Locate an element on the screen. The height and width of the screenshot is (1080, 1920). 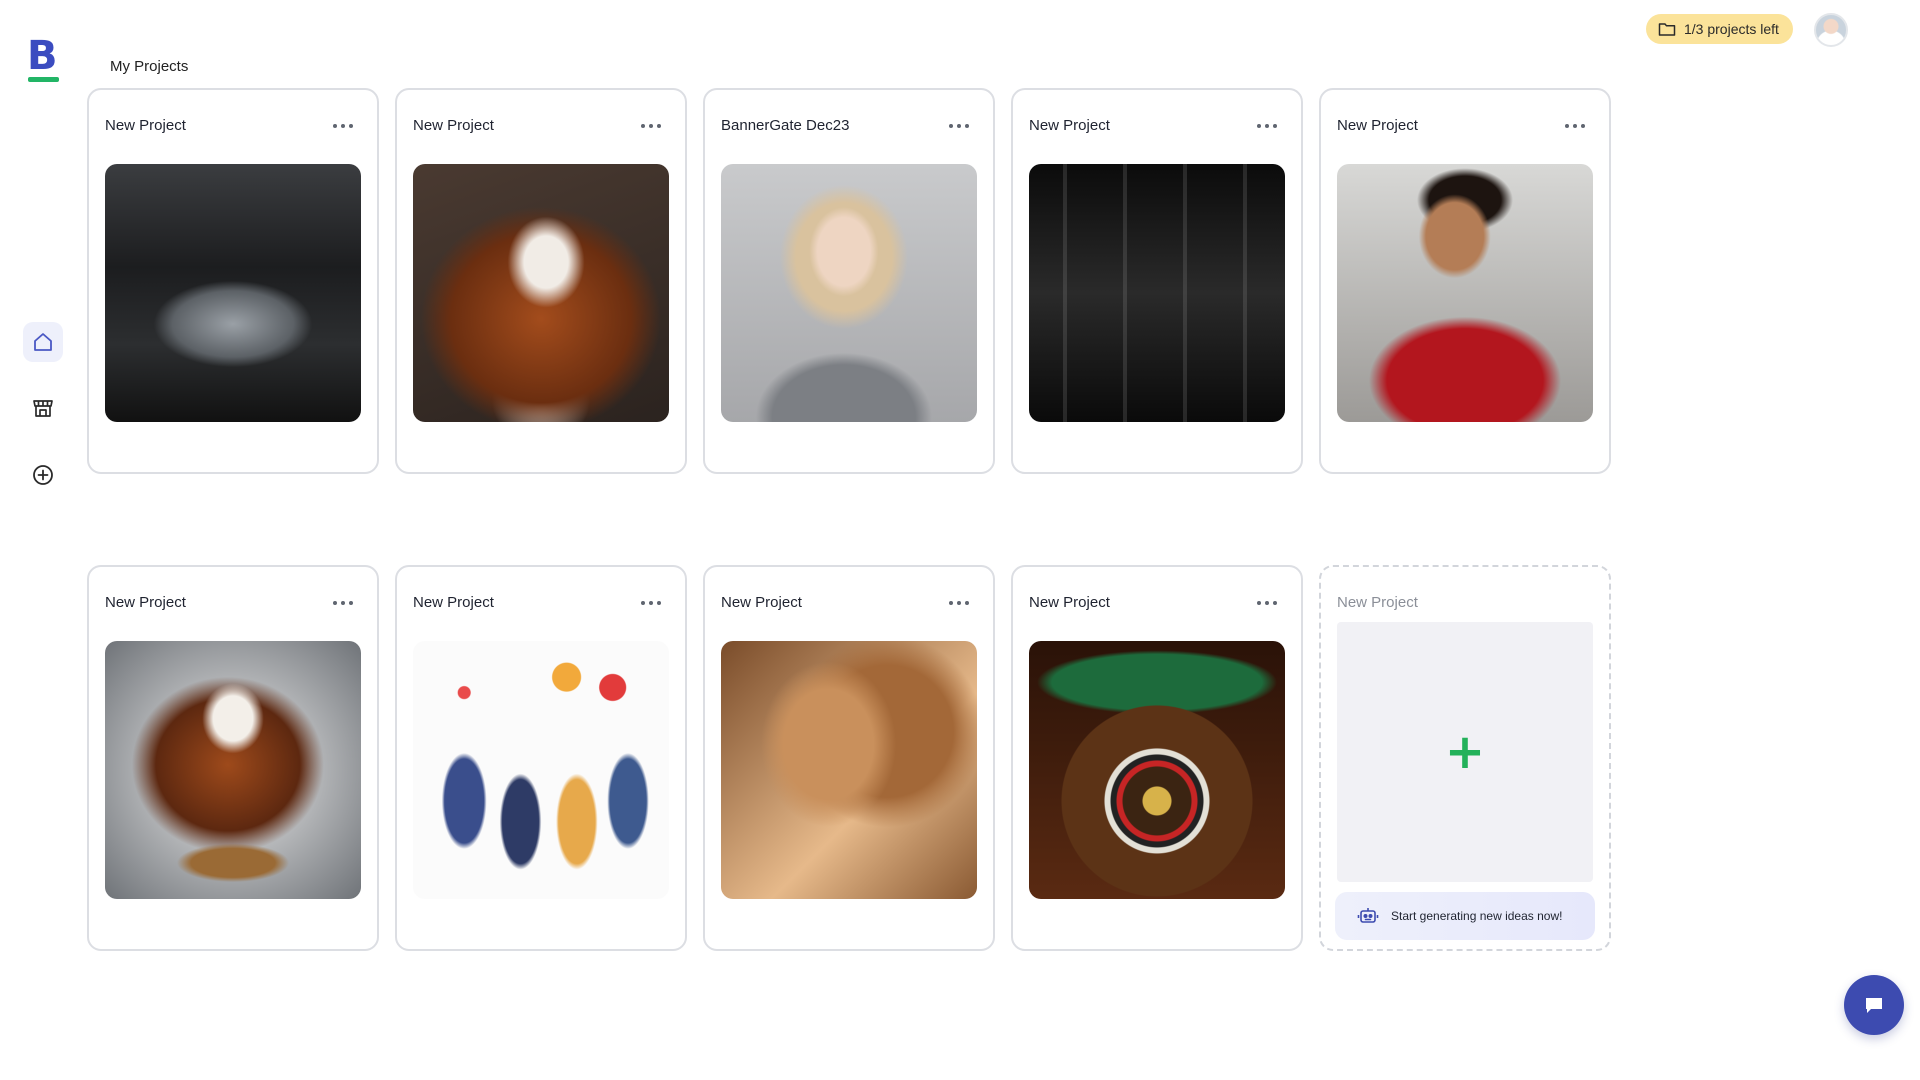
home-icon is located at coordinates (43, 342).